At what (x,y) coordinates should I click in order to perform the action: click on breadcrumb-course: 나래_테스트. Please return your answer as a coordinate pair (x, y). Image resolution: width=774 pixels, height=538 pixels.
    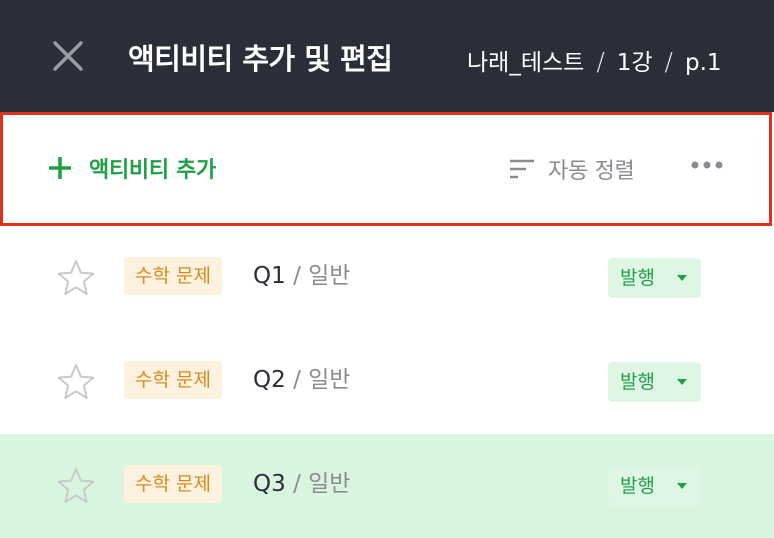
    Looking at the image, I should click on (525, 63).